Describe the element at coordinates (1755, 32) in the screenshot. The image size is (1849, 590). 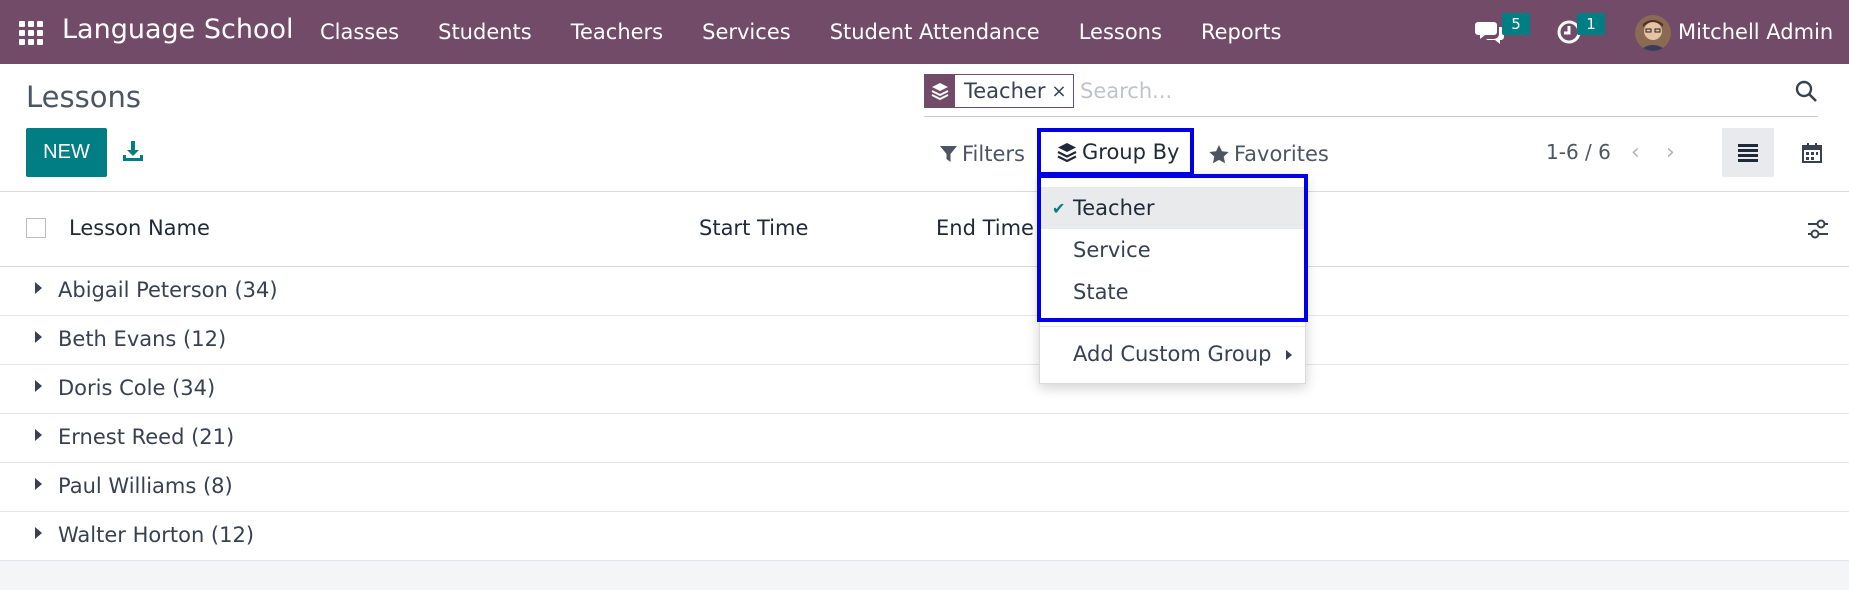
I see `user-name: Mitchell Admin` at that location.